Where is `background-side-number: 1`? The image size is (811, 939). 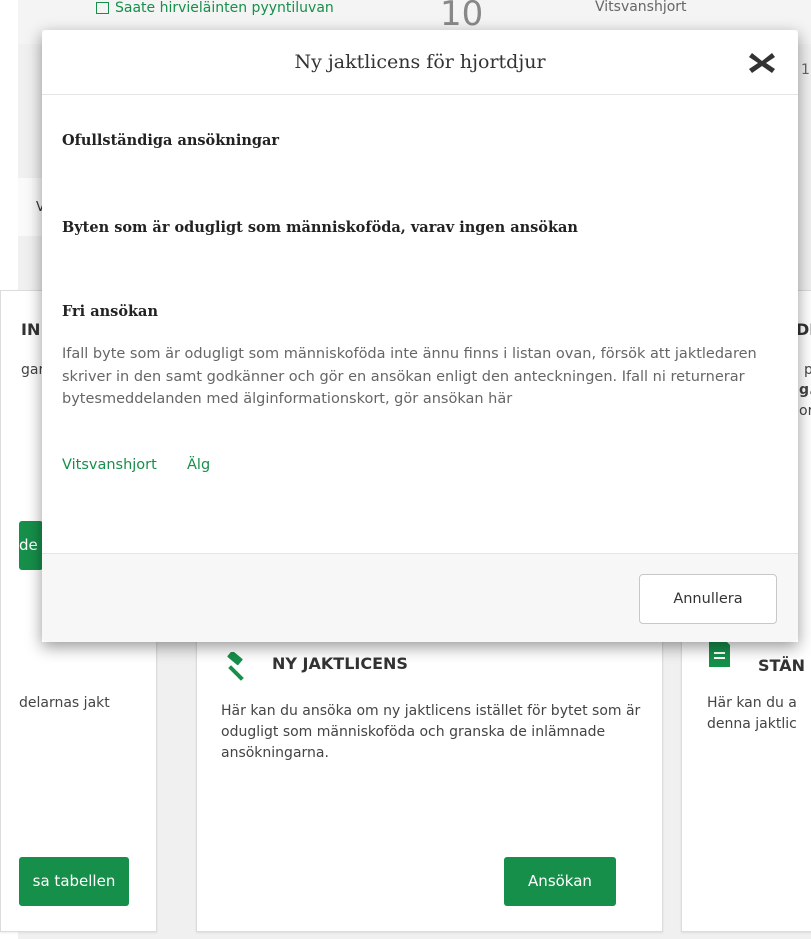 background-side-number: 1 is located at coordinates (805, 70).